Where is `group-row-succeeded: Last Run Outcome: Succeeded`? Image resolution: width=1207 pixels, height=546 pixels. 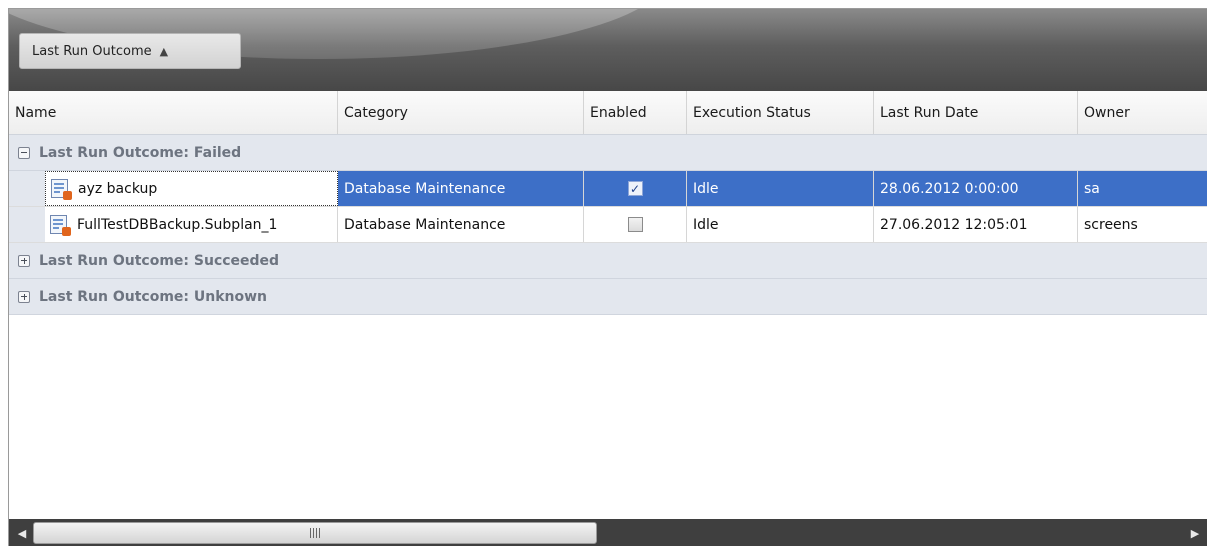
group-row-succeeded: Last Run Outcome: Succeeded is located at coordinates (608, 261).